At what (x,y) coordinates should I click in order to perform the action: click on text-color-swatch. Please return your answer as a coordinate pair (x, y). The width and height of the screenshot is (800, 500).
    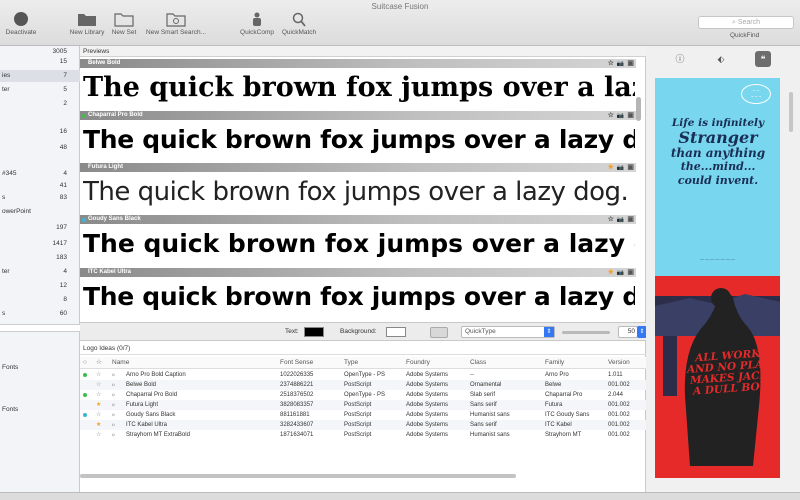
    Looking at the image, I should click on (314, 332).